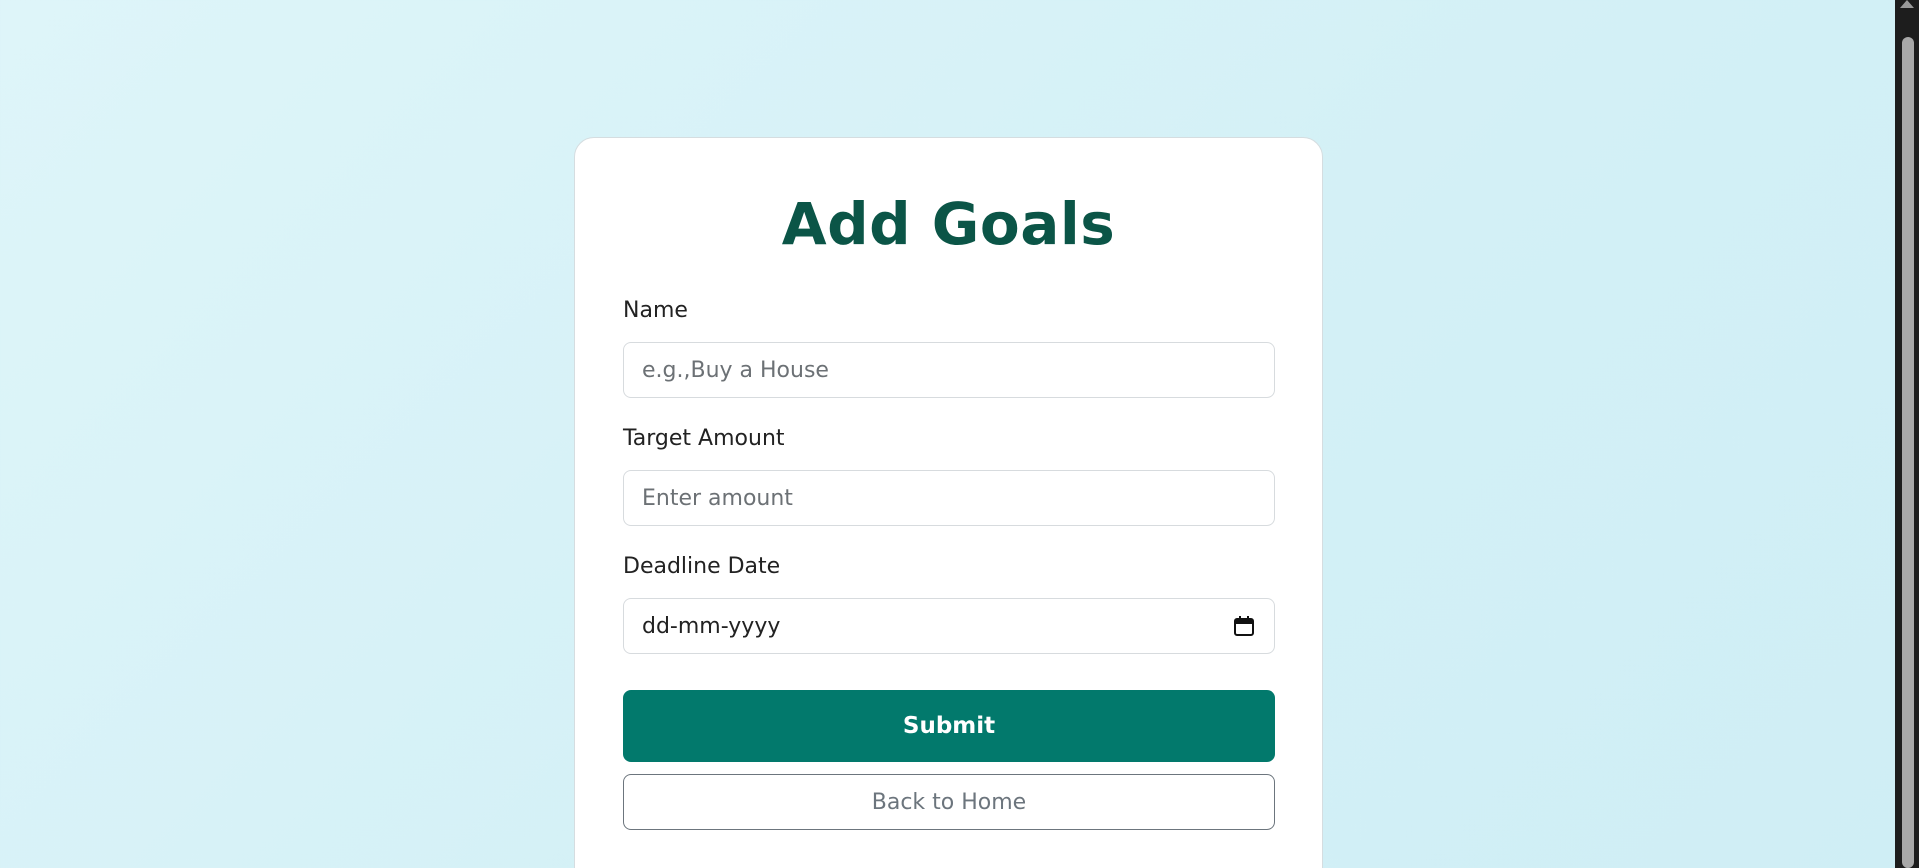  I want to click on target-amount-label: Target Amount, so click(704, 438).